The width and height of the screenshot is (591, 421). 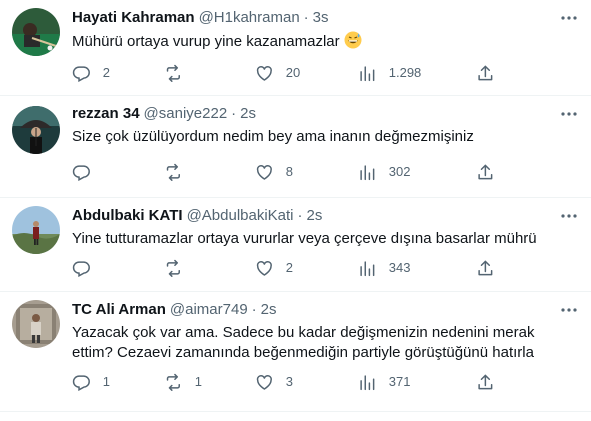 What do you see at coordinates (311, 114) in the screenshot?
I see `tweet-header: rezzan 34 @saniye222 · 2s` at bounding box center [311, 114].